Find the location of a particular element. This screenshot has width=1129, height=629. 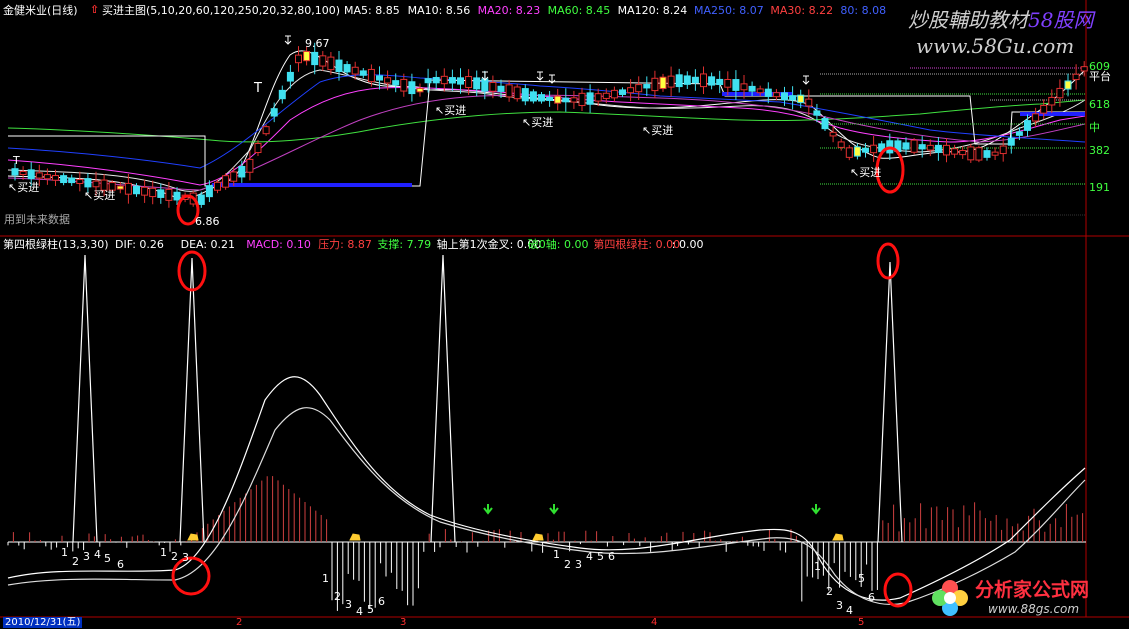

buy-signal-5-text: 买进 is located at coordinates (662, 130).